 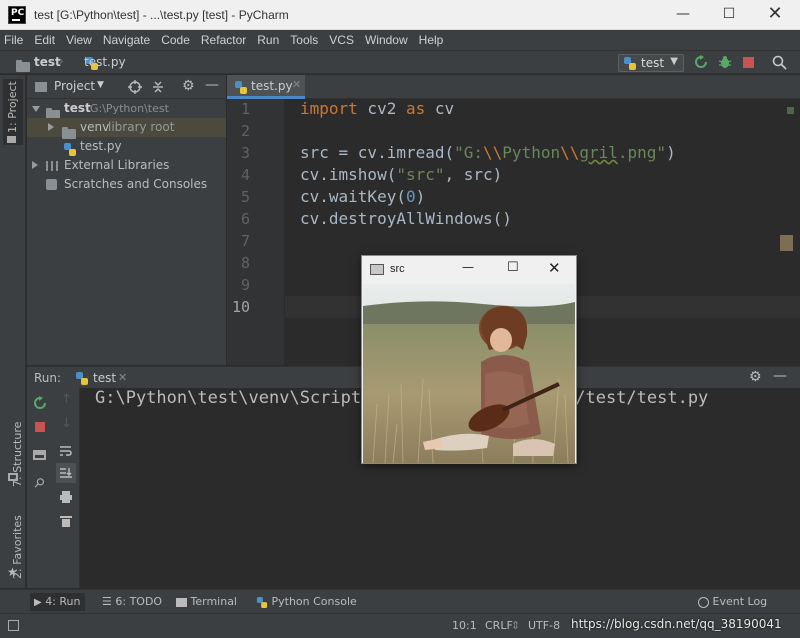 I want to click on line-number-current: 10, so click(x=240, y=307).